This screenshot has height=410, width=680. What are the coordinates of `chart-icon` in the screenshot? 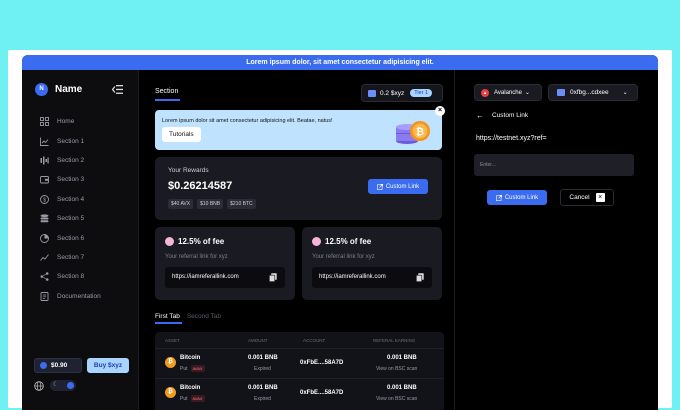 It's located at (44, 141).